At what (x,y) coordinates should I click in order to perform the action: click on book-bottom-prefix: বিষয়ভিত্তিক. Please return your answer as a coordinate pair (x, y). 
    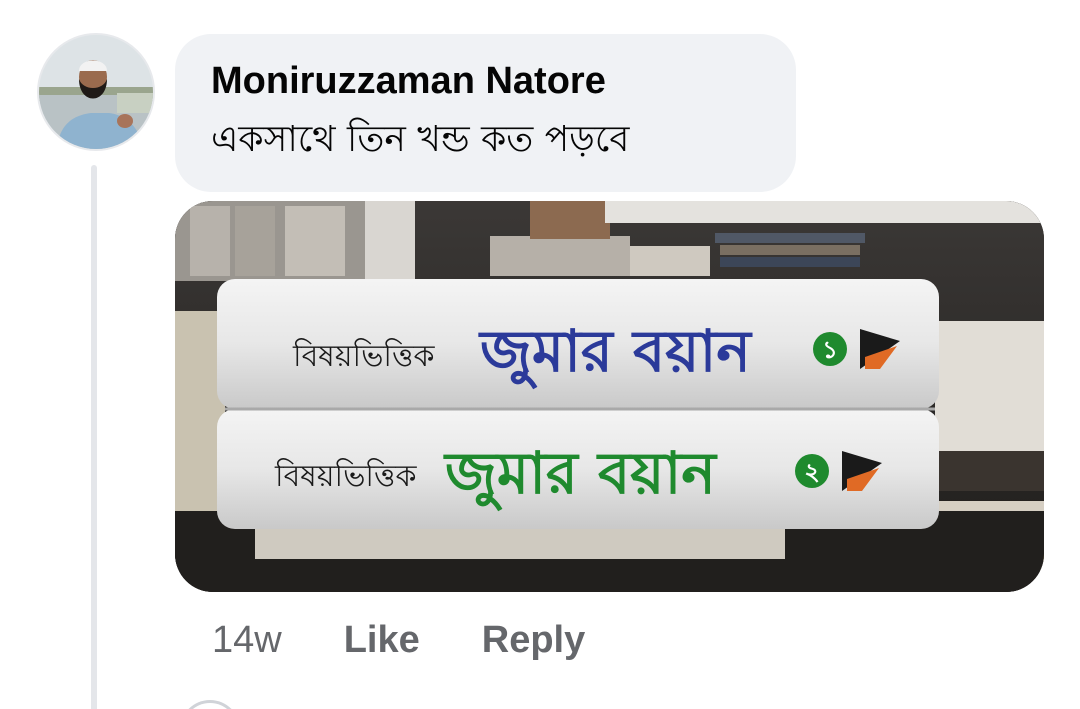
    Looking at the image, I should click on (345, 476).